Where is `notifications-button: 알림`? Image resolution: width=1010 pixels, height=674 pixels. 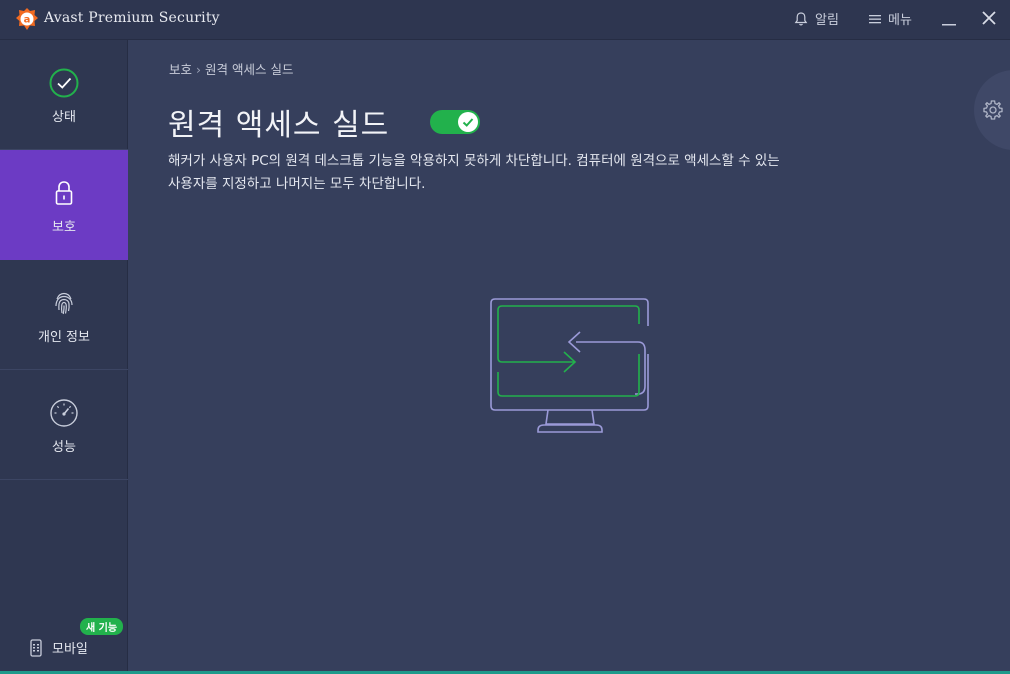
notifications-button: 알림 is located at coordinates (816, 18).